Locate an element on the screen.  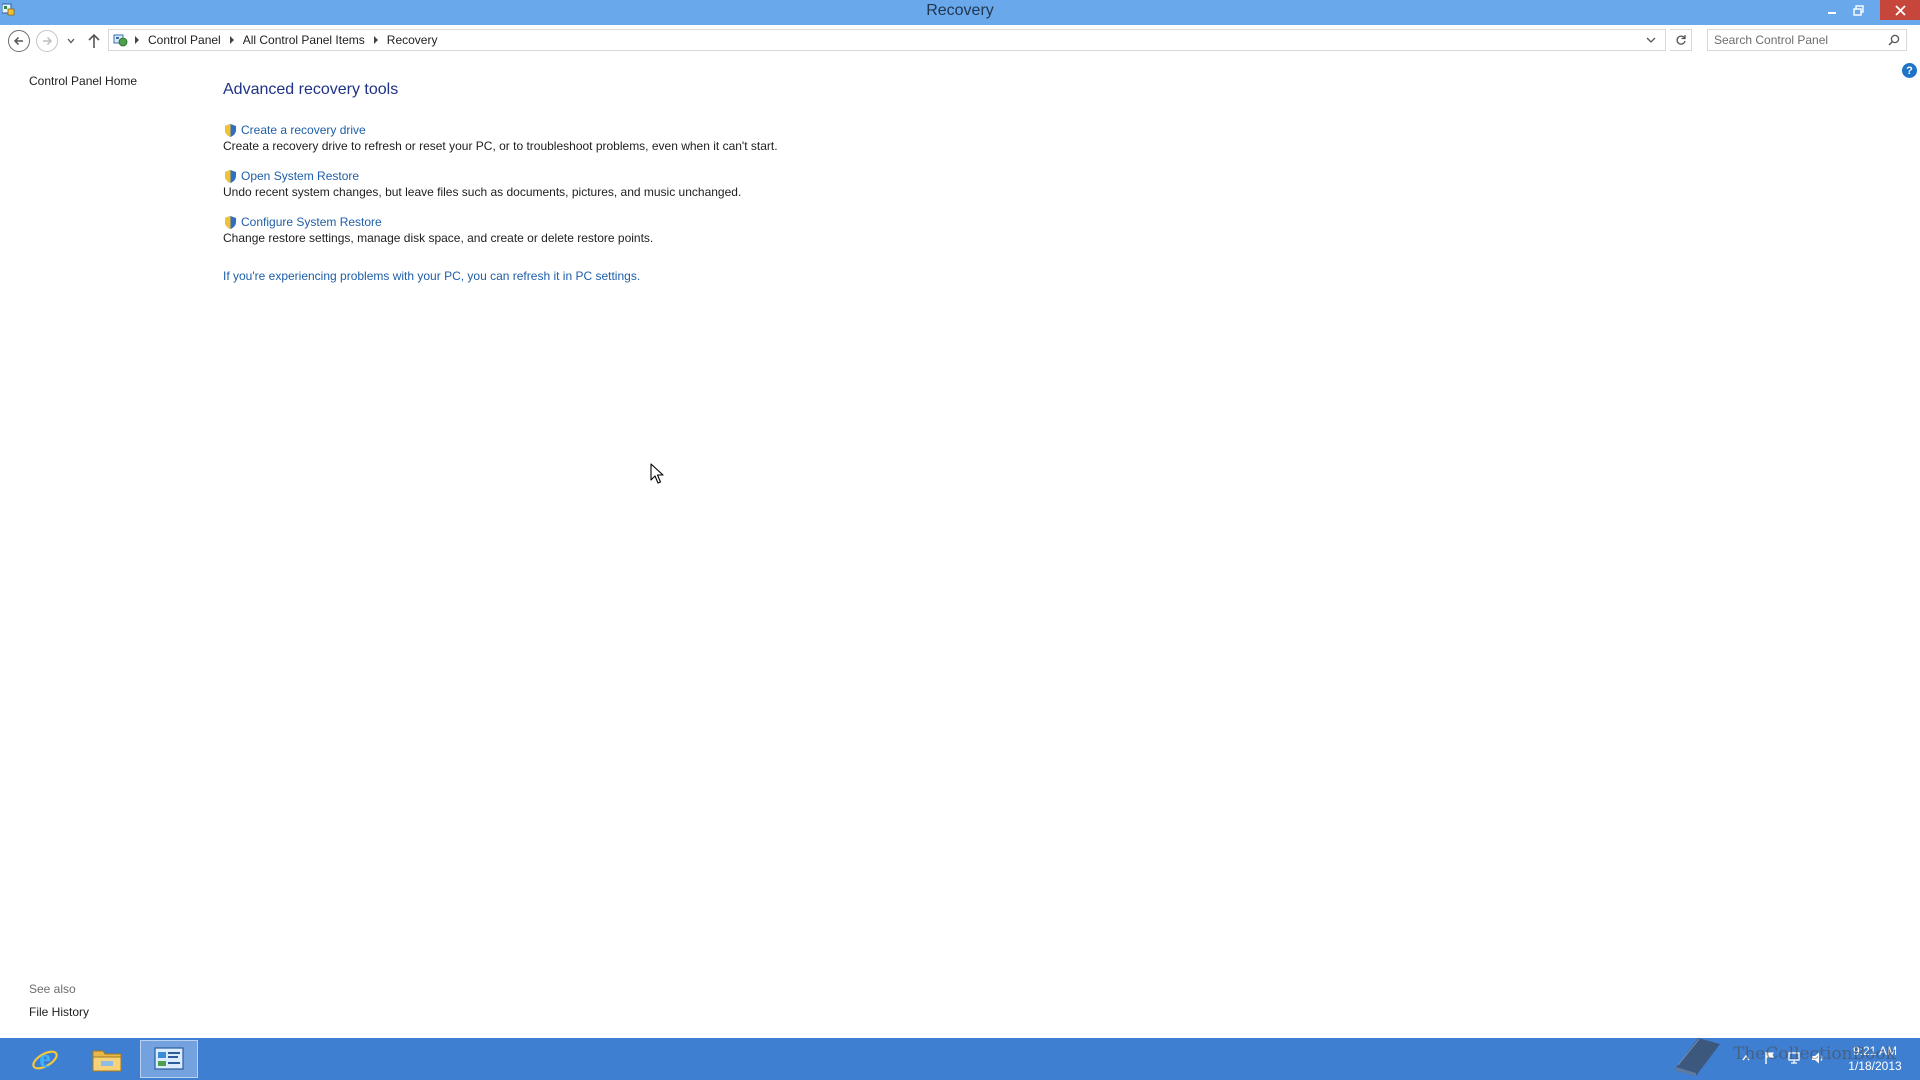
open-system-restore-link: Open System Restore is located at coordinates (300, 176).